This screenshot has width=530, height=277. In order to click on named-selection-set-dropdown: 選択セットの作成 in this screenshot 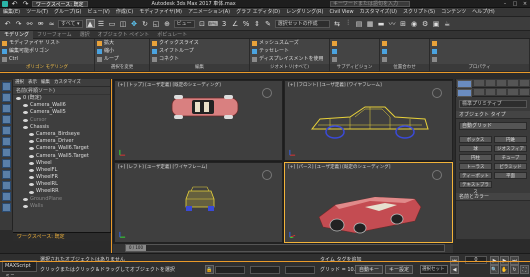, I will do `click(302, 23)`.